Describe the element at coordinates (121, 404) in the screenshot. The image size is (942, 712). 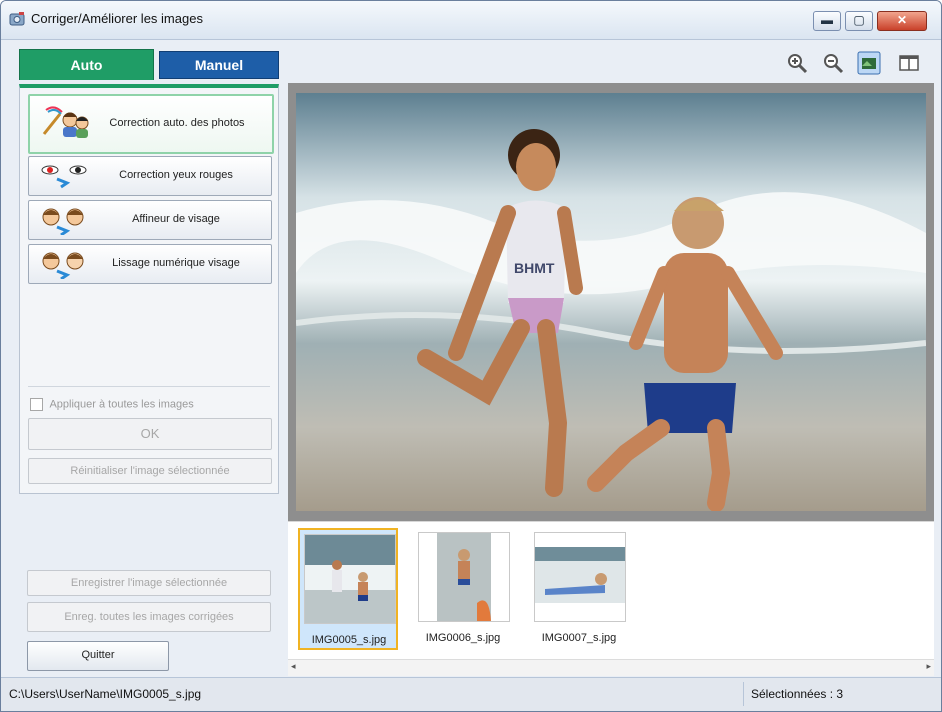
I see `apply-all-label: Appliquer à toutes les images` at that location.